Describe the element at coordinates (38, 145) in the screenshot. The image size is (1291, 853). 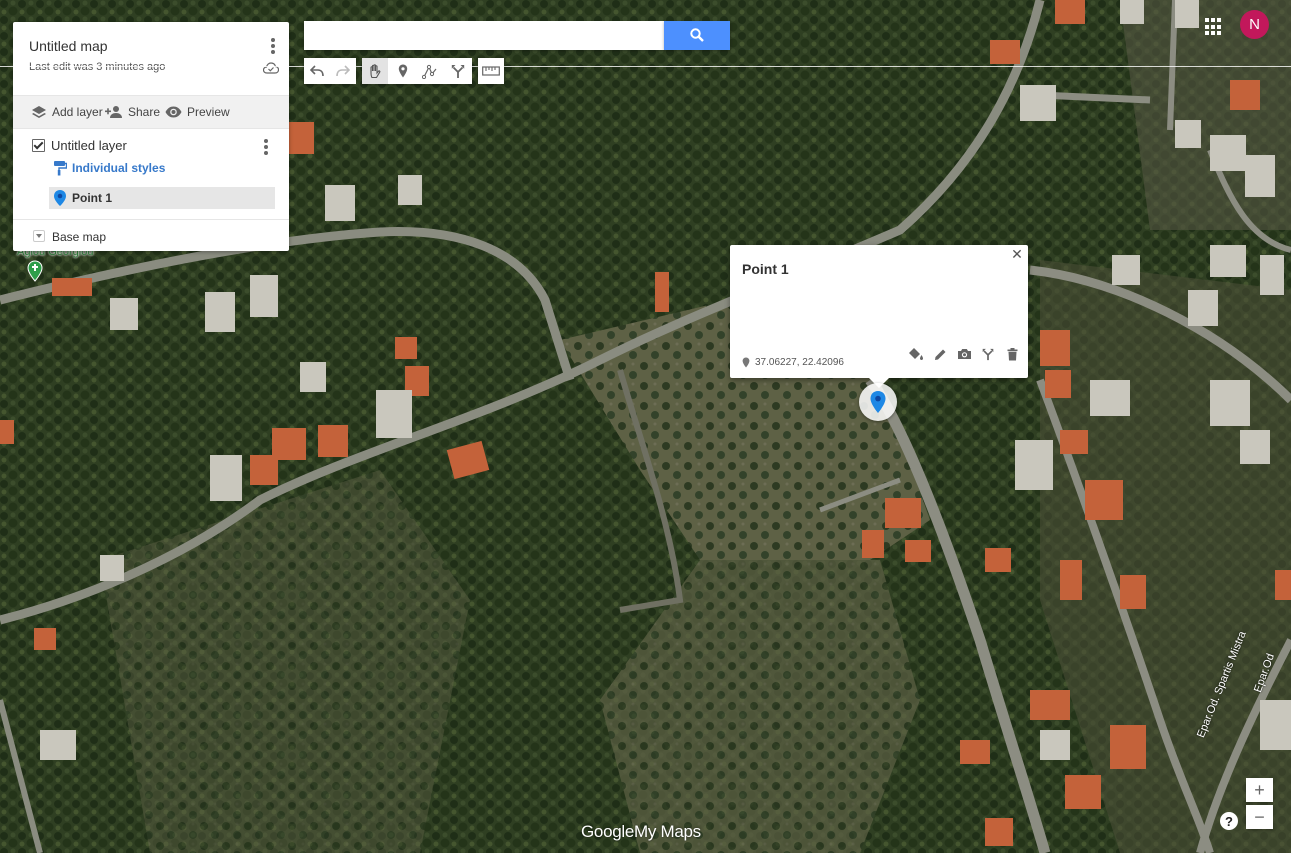
I see `layer-visibility-checkbox` at that location.